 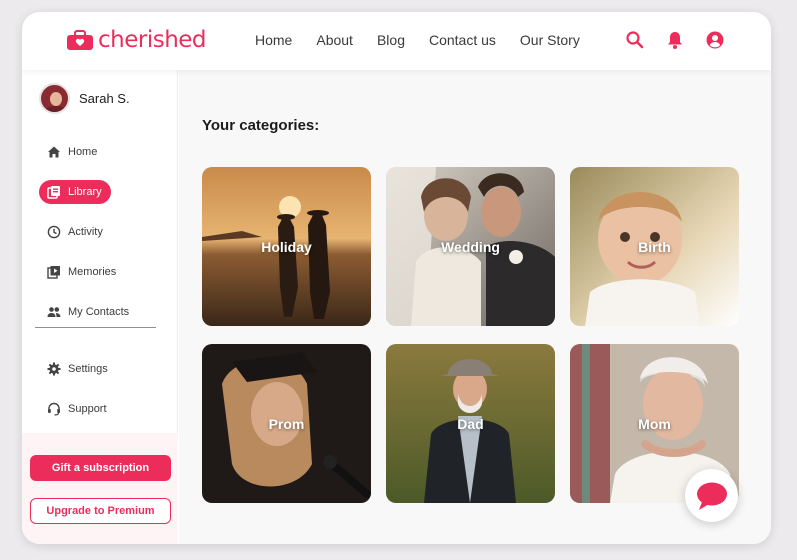 I want to click on sidebar-item-activity: Activity, so click(x=75, y=232).